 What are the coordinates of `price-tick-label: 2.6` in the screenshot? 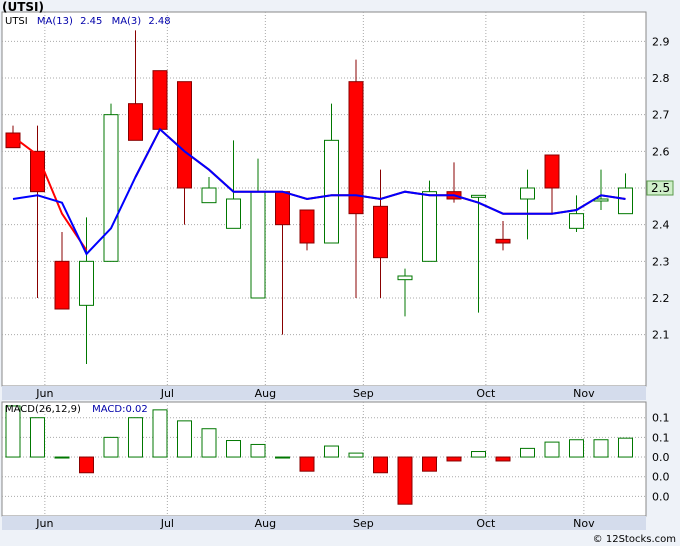 It's located at (661, 151).